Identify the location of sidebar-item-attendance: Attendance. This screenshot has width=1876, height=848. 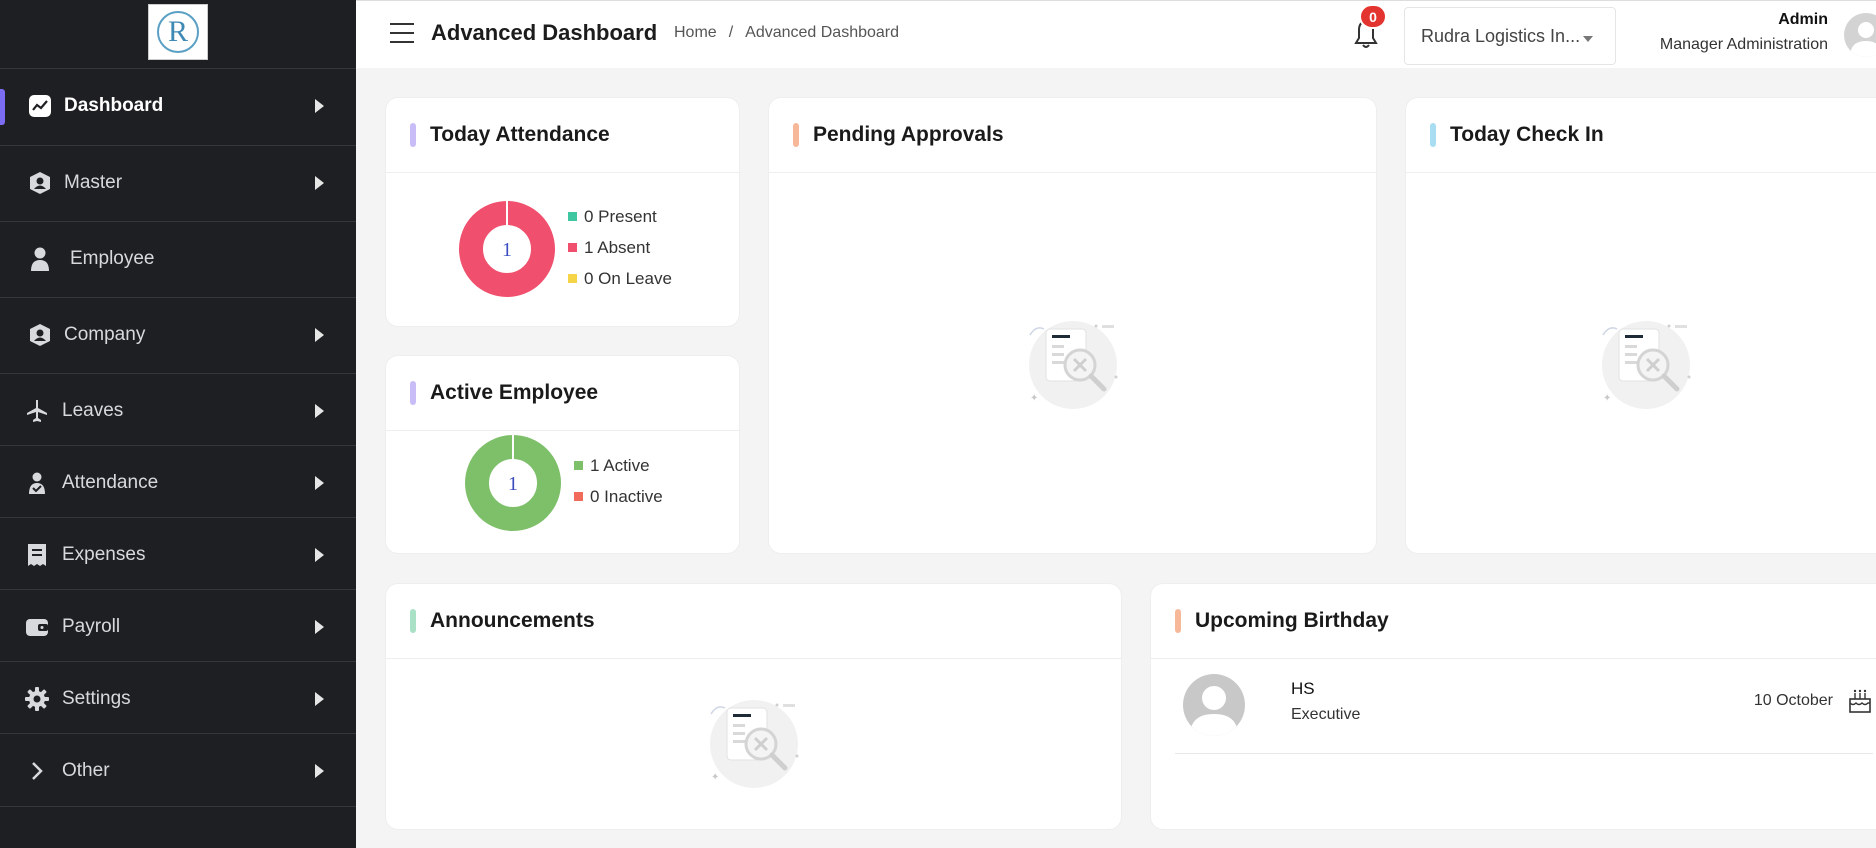
(178, 482).